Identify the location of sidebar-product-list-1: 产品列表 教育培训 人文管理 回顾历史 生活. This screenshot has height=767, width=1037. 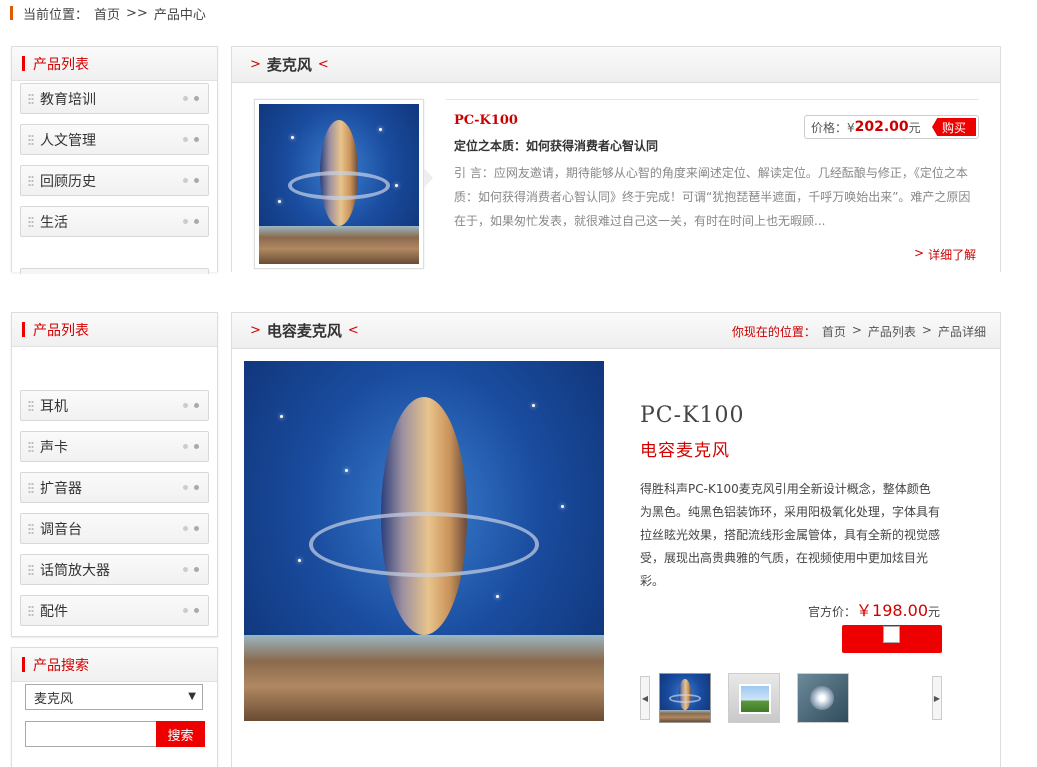
(114, 160).